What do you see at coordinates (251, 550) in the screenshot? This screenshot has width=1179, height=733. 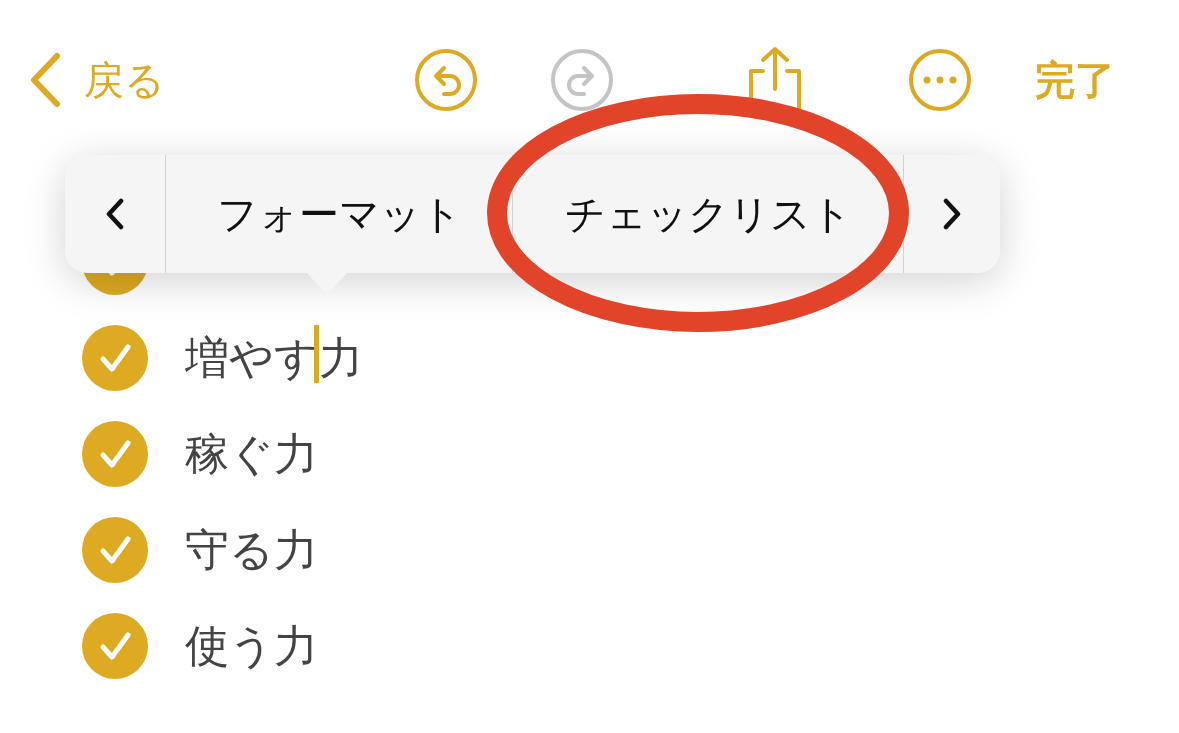 I see `checklist-item-text: 守る力` at bounding box center [251, 550].